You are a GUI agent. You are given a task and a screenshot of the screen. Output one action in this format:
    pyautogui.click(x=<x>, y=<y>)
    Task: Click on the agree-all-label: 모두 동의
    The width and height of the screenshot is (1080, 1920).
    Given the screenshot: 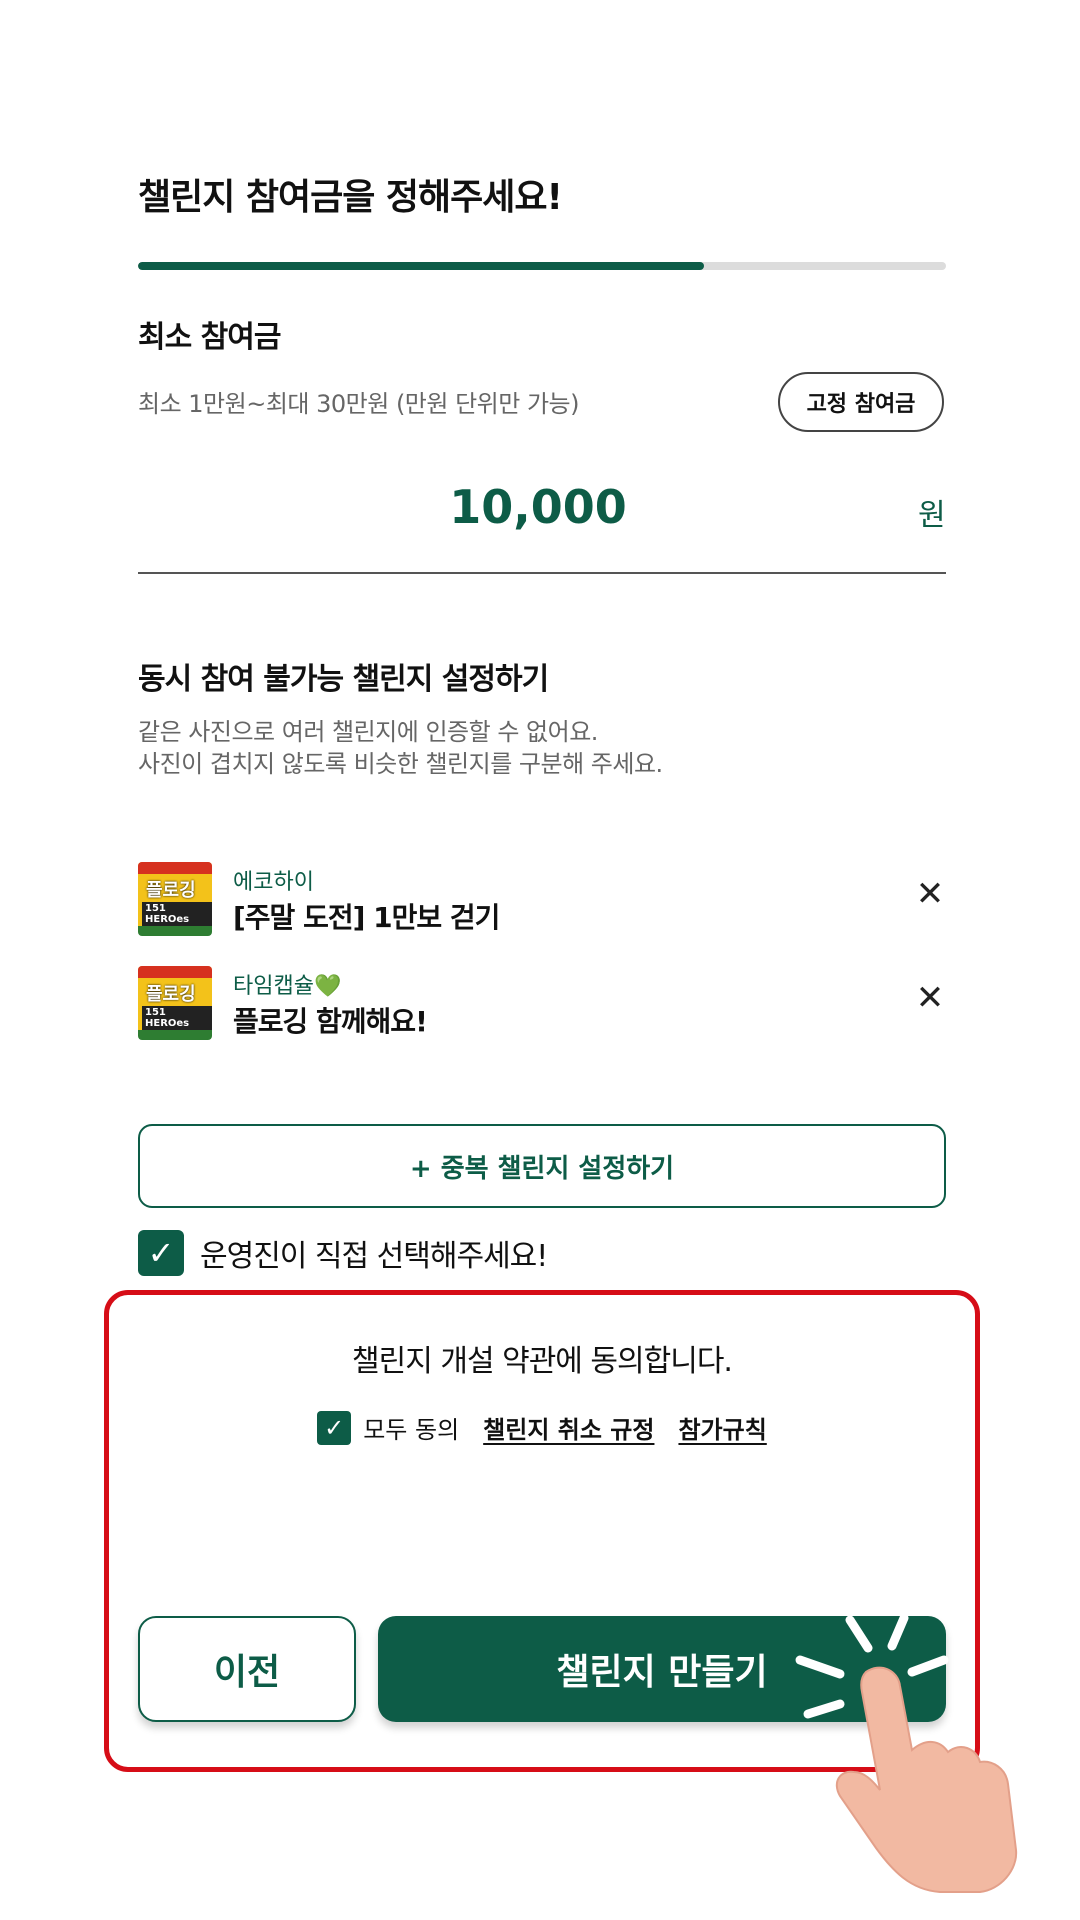 What is the action you would take?
    pyautogui.click(x=411, y=1430)
    